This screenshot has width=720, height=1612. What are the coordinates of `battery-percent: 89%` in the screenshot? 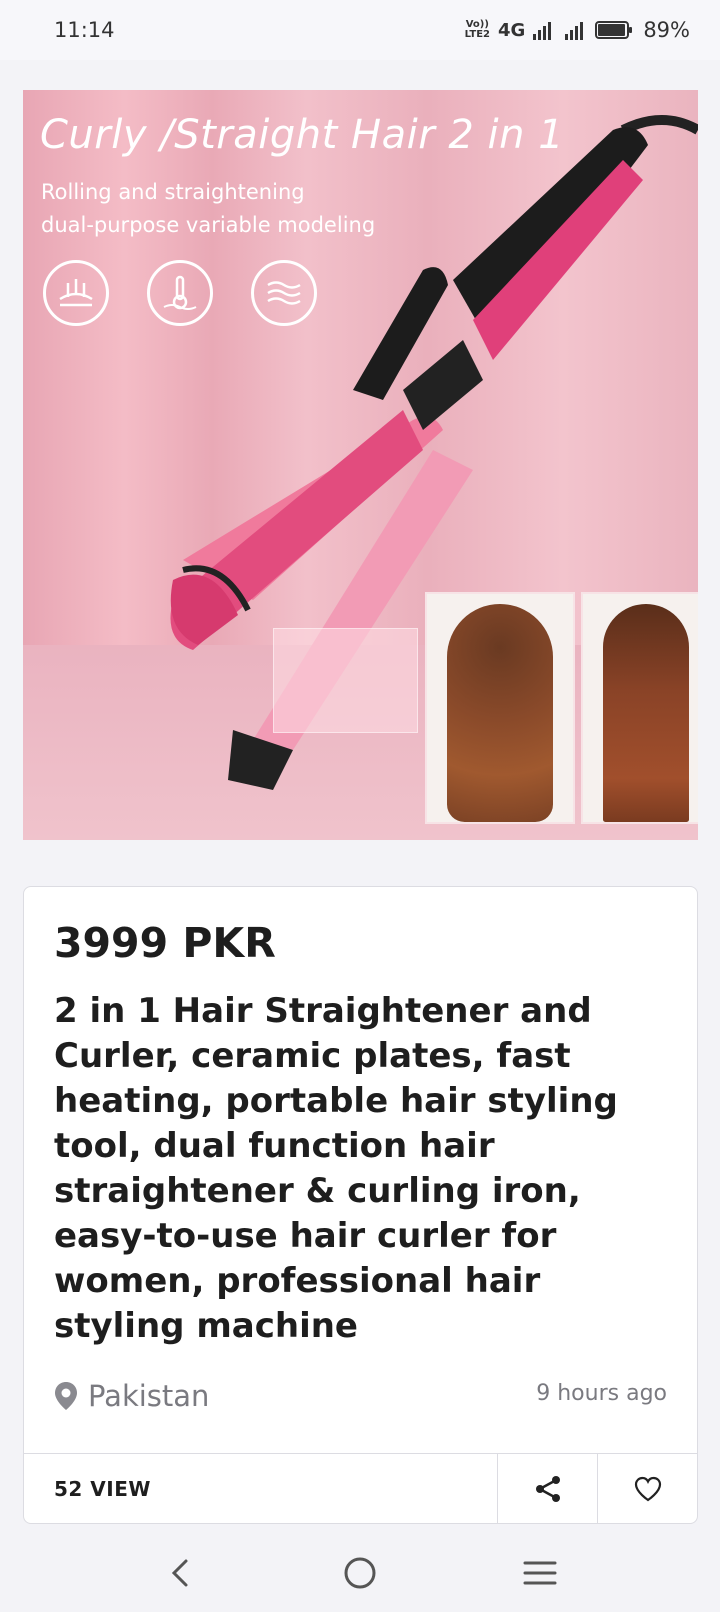 It's located at (666, 30).